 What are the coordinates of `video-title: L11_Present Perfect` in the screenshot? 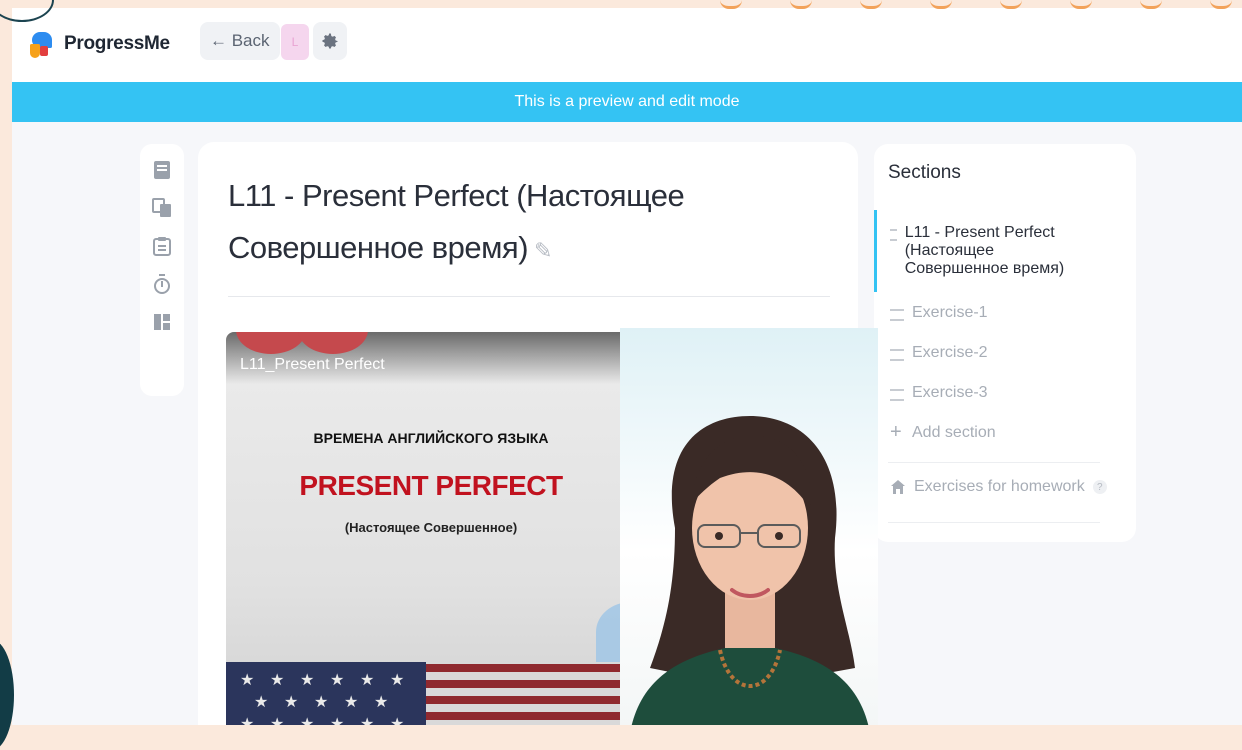 It's located at (312, 364).